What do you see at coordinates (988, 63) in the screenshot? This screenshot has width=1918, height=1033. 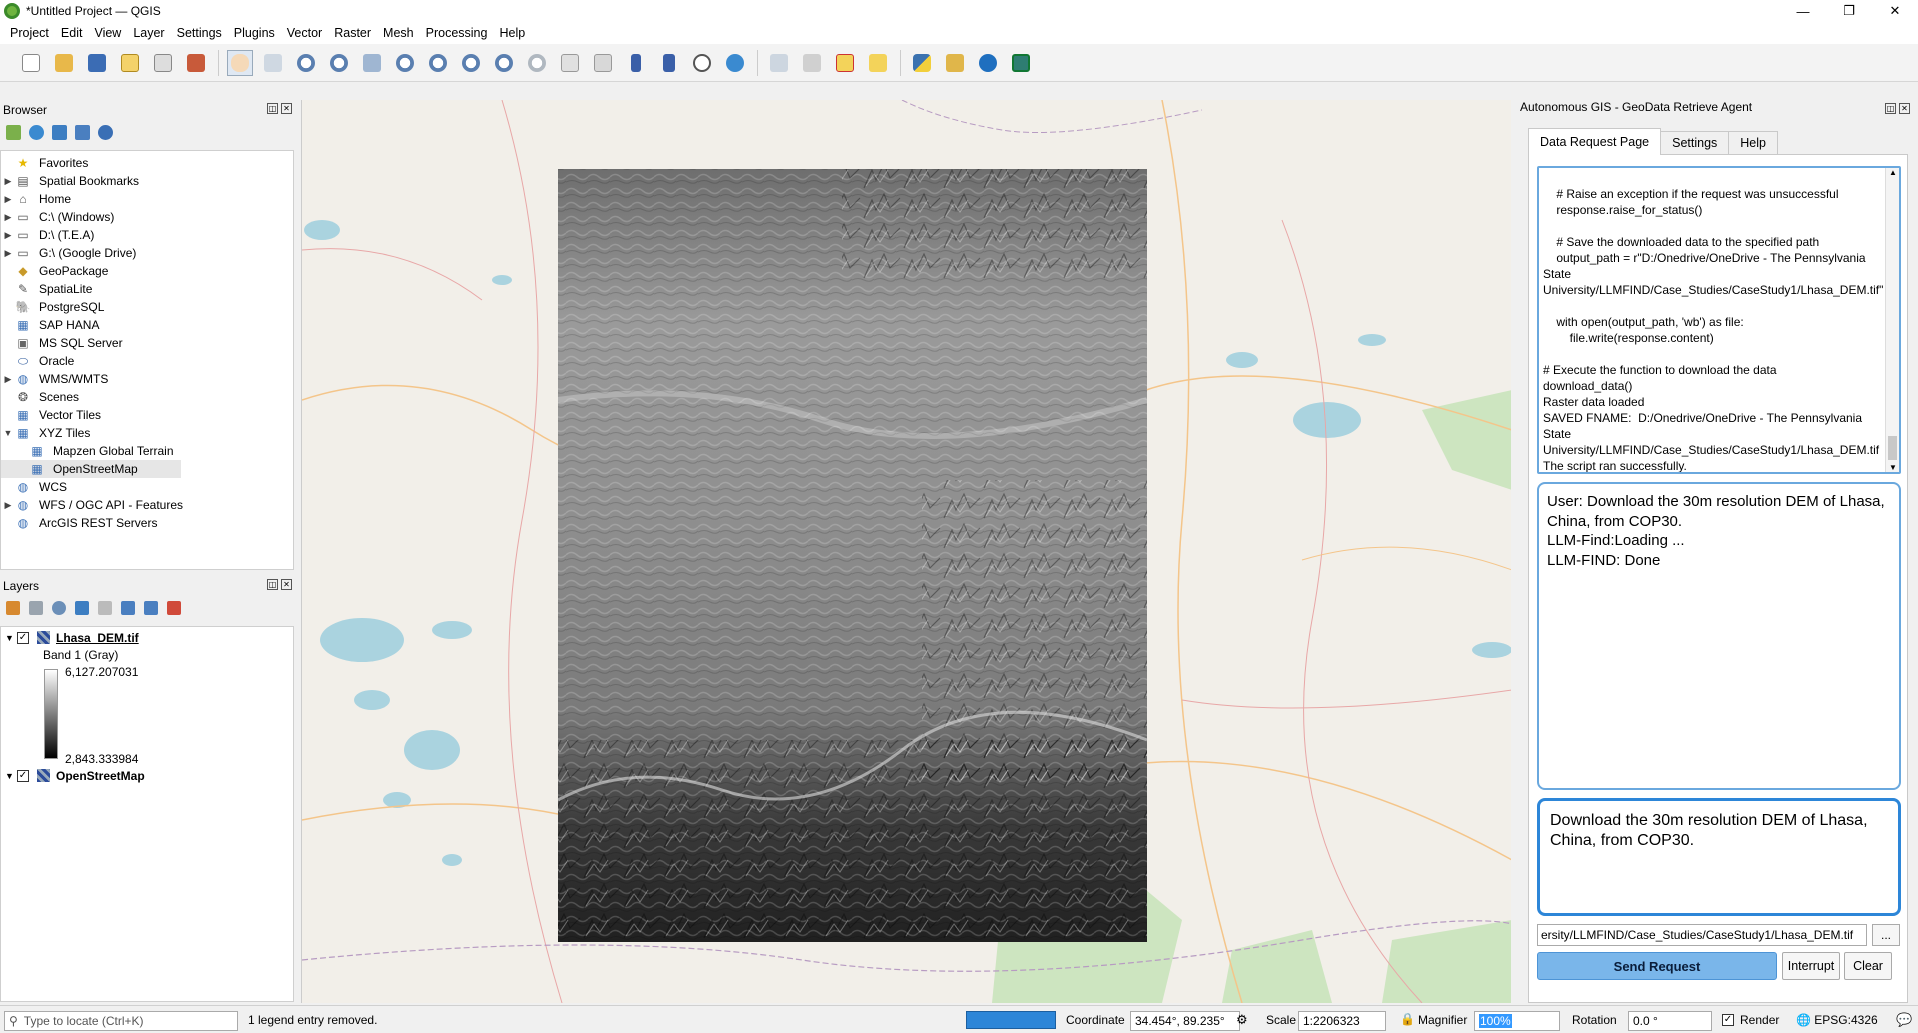 I see `plugin-arrow-icon` at bounding box center [988, 63].